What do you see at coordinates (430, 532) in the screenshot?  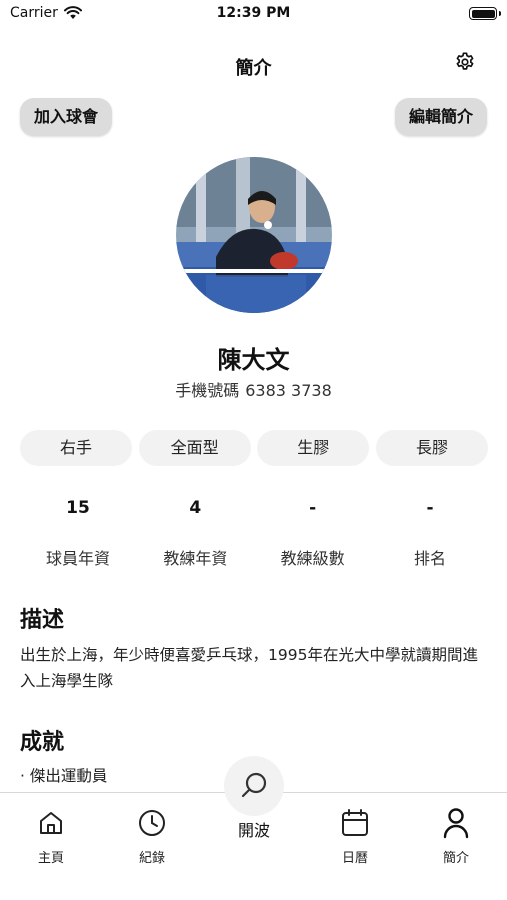 I see `stat-ranking: - 排名` at bounding box center [430, 532].